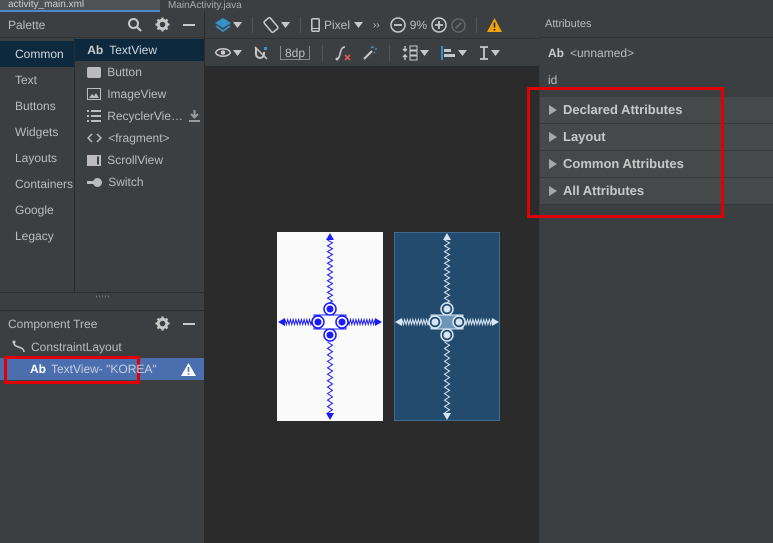 This screenshot has width=773, height=543. Describe the element at coordinates (27, 25) in the screenshot. I see `panel-title: Palette` at that location.